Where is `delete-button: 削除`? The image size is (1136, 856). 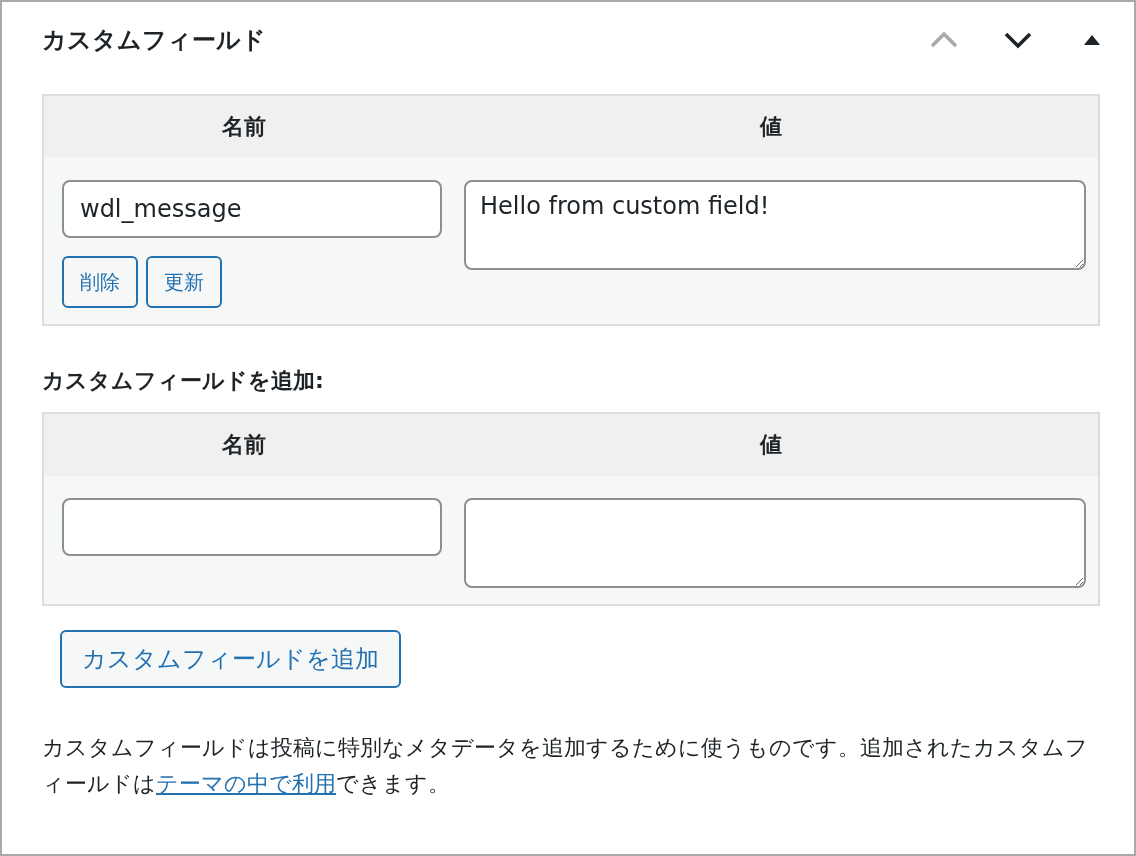
delete-button: 削除 is located at coordinates (100, 282).